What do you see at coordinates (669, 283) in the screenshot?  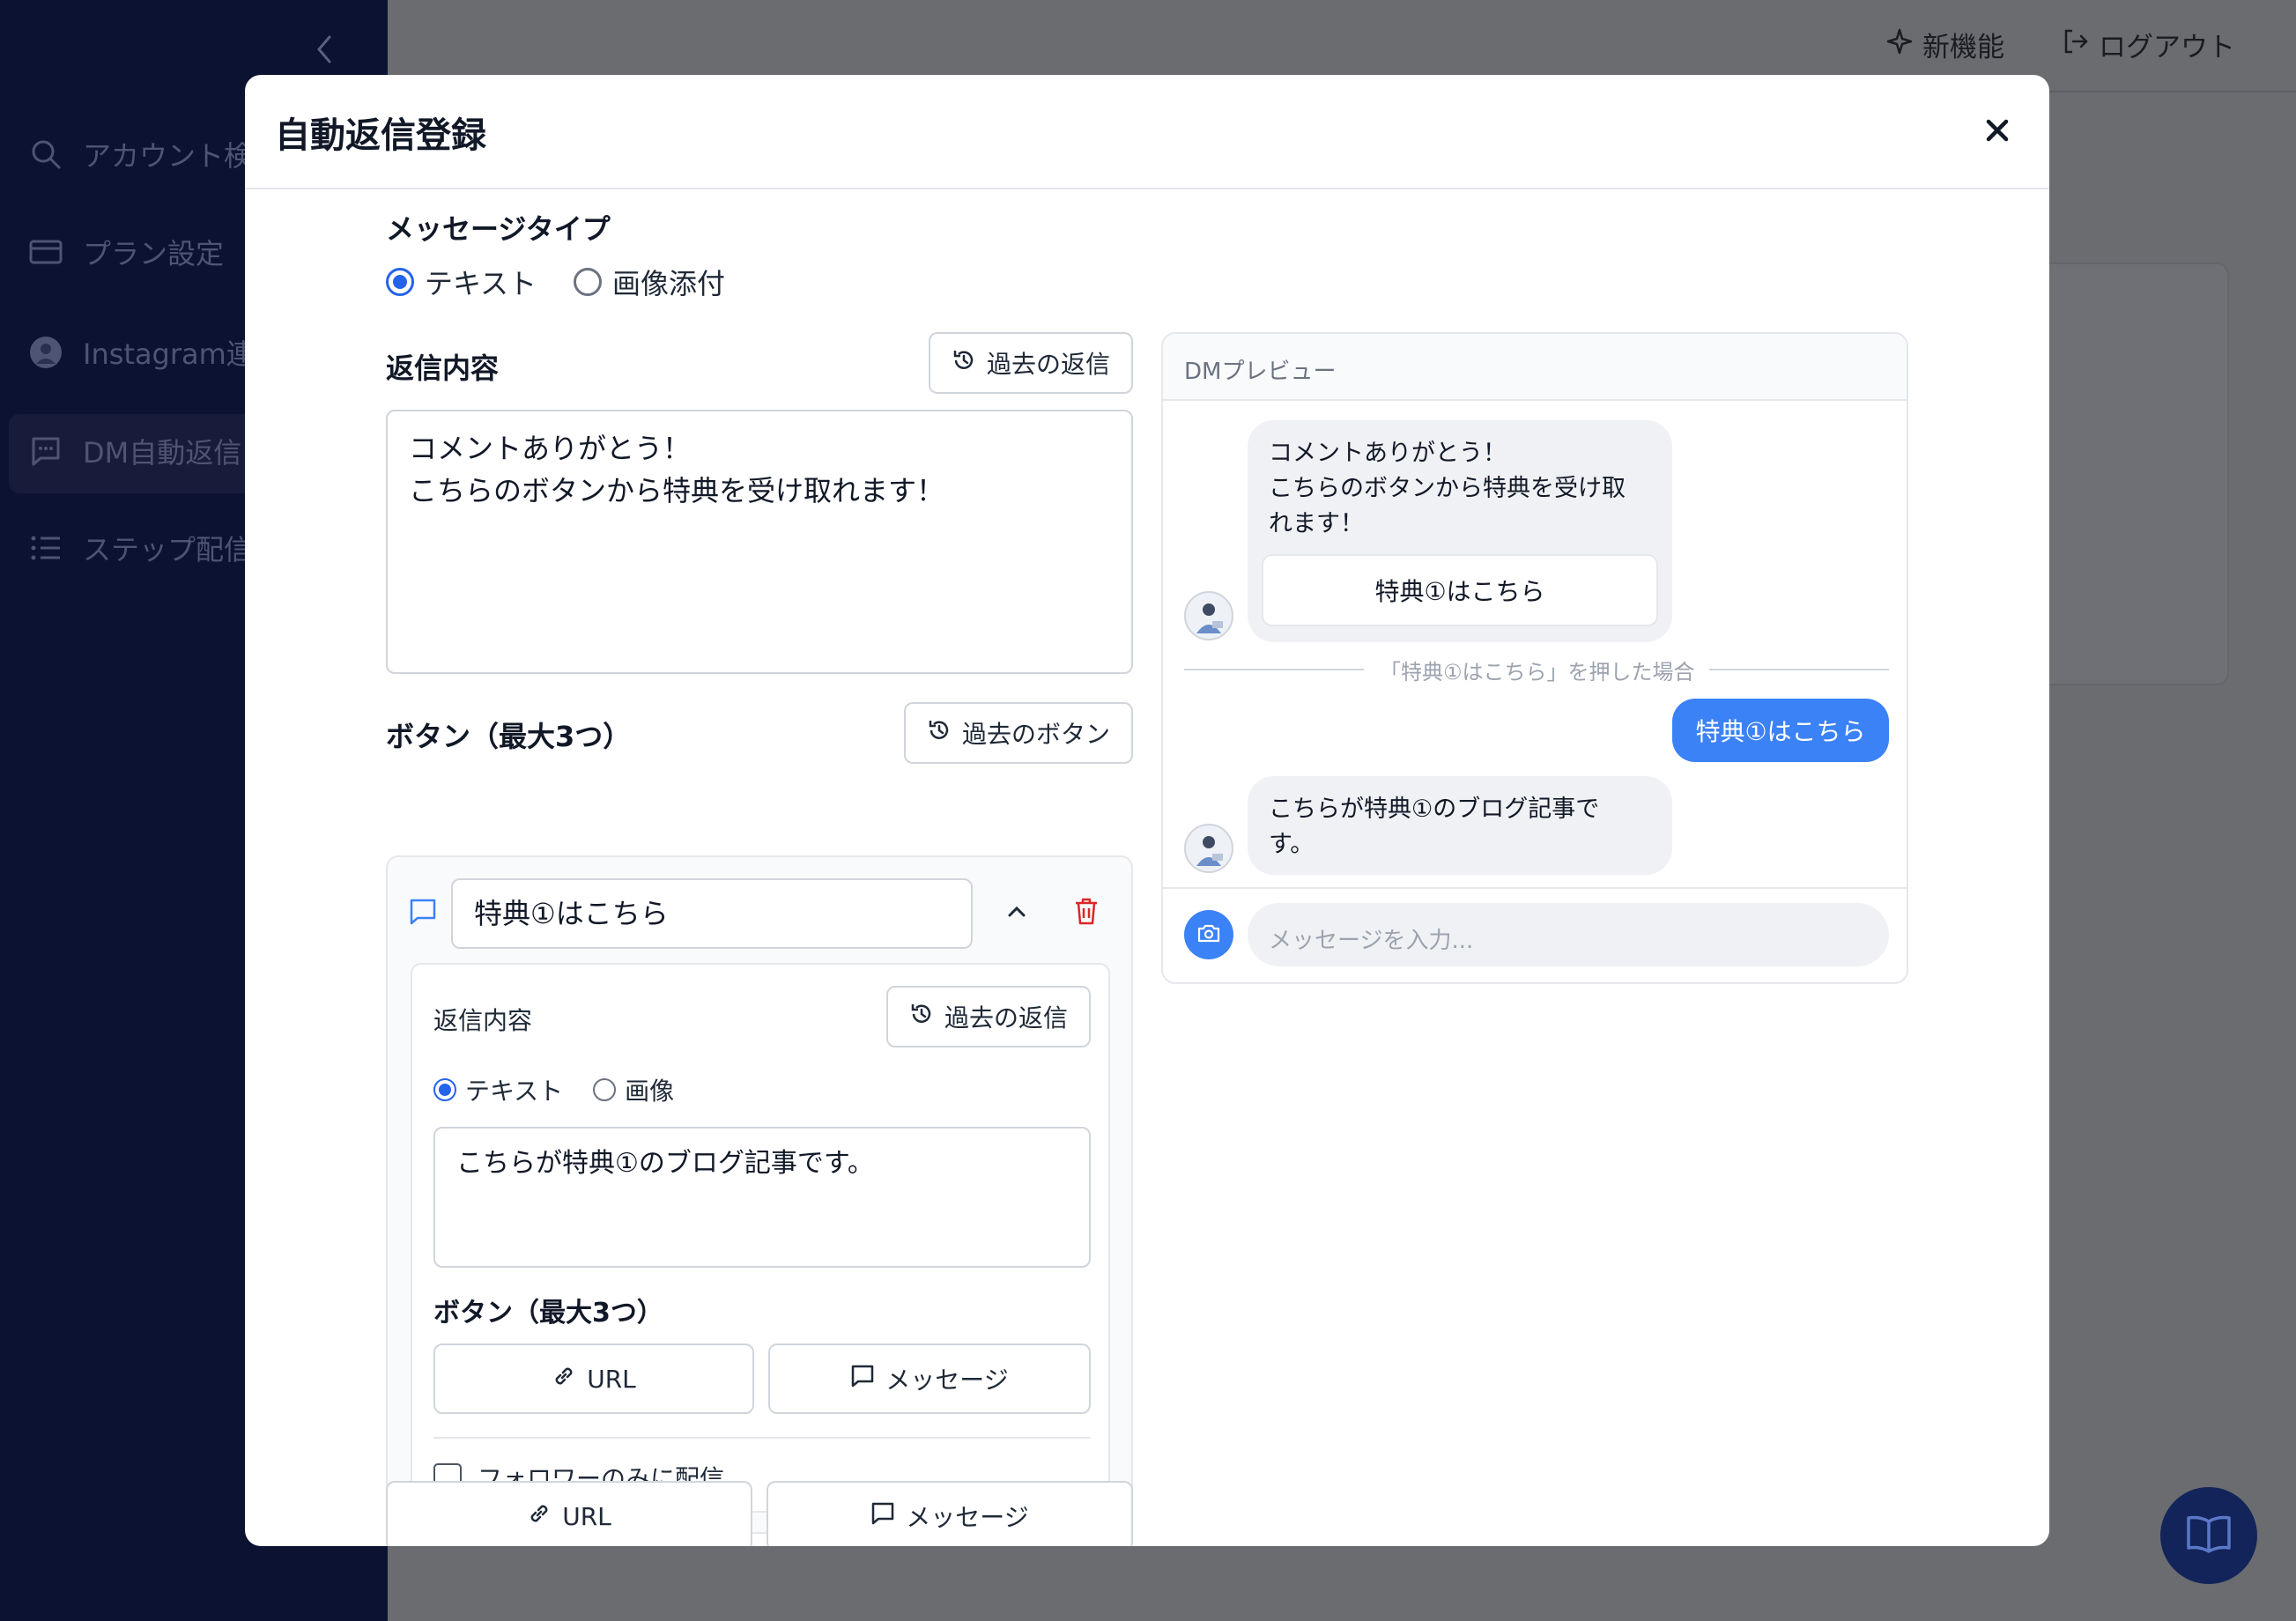 I see `message-type-image-label: 画像添付` at bounding box center [669, 283].